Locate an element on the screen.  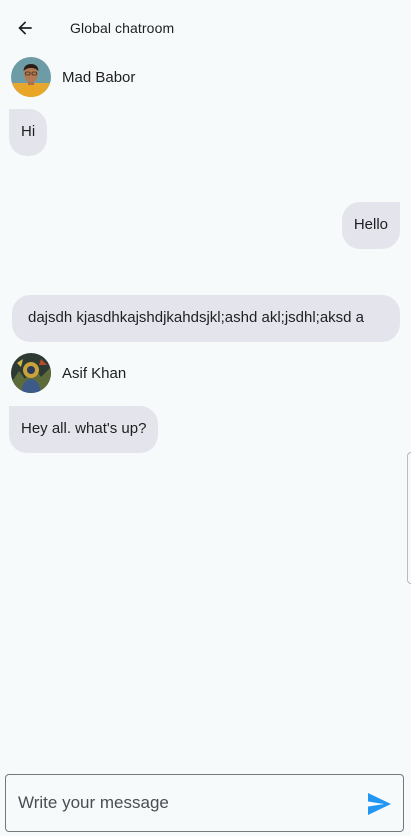
sender-name: Mad Babor is located at coordinates (99, 77).